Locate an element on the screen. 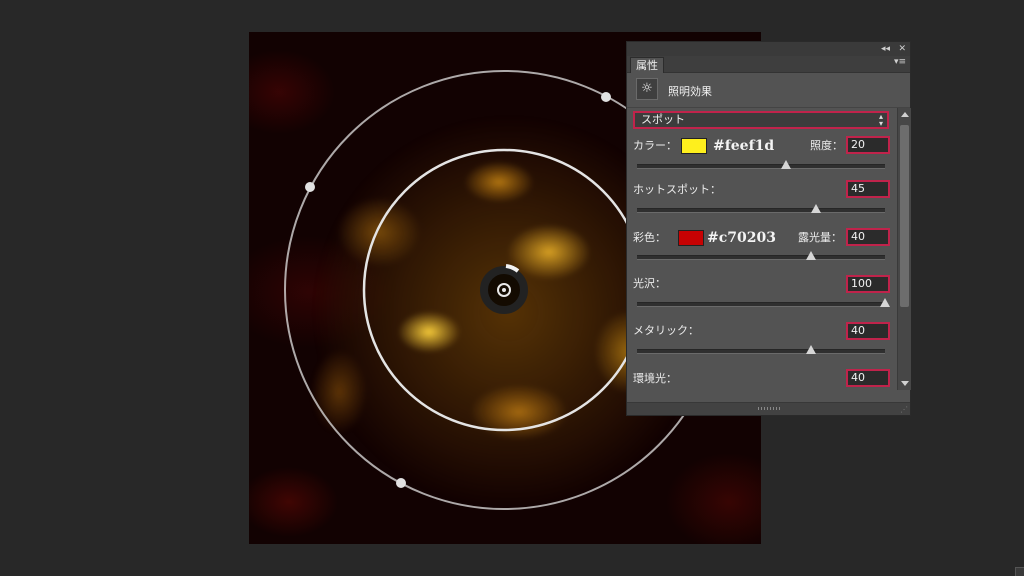 Image resolution: width=1024 pixels, height=576 pixels. collapse-panel-button: ◂◂ is located at coordinates (885, 49).